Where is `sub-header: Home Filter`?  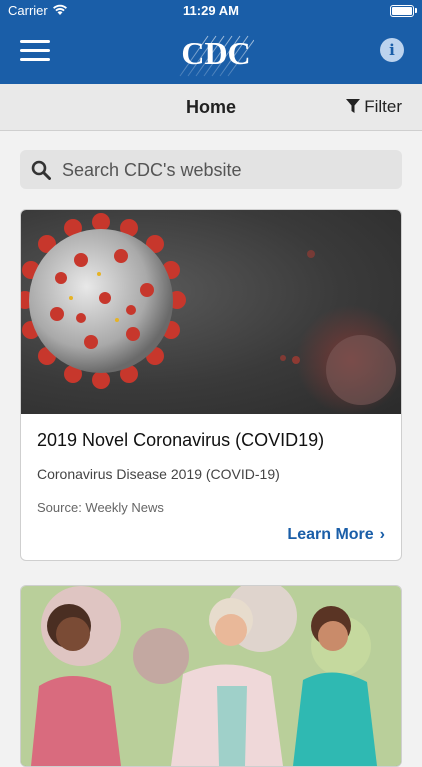 sub-header: Home Filter is located at coordinates (211, 107).